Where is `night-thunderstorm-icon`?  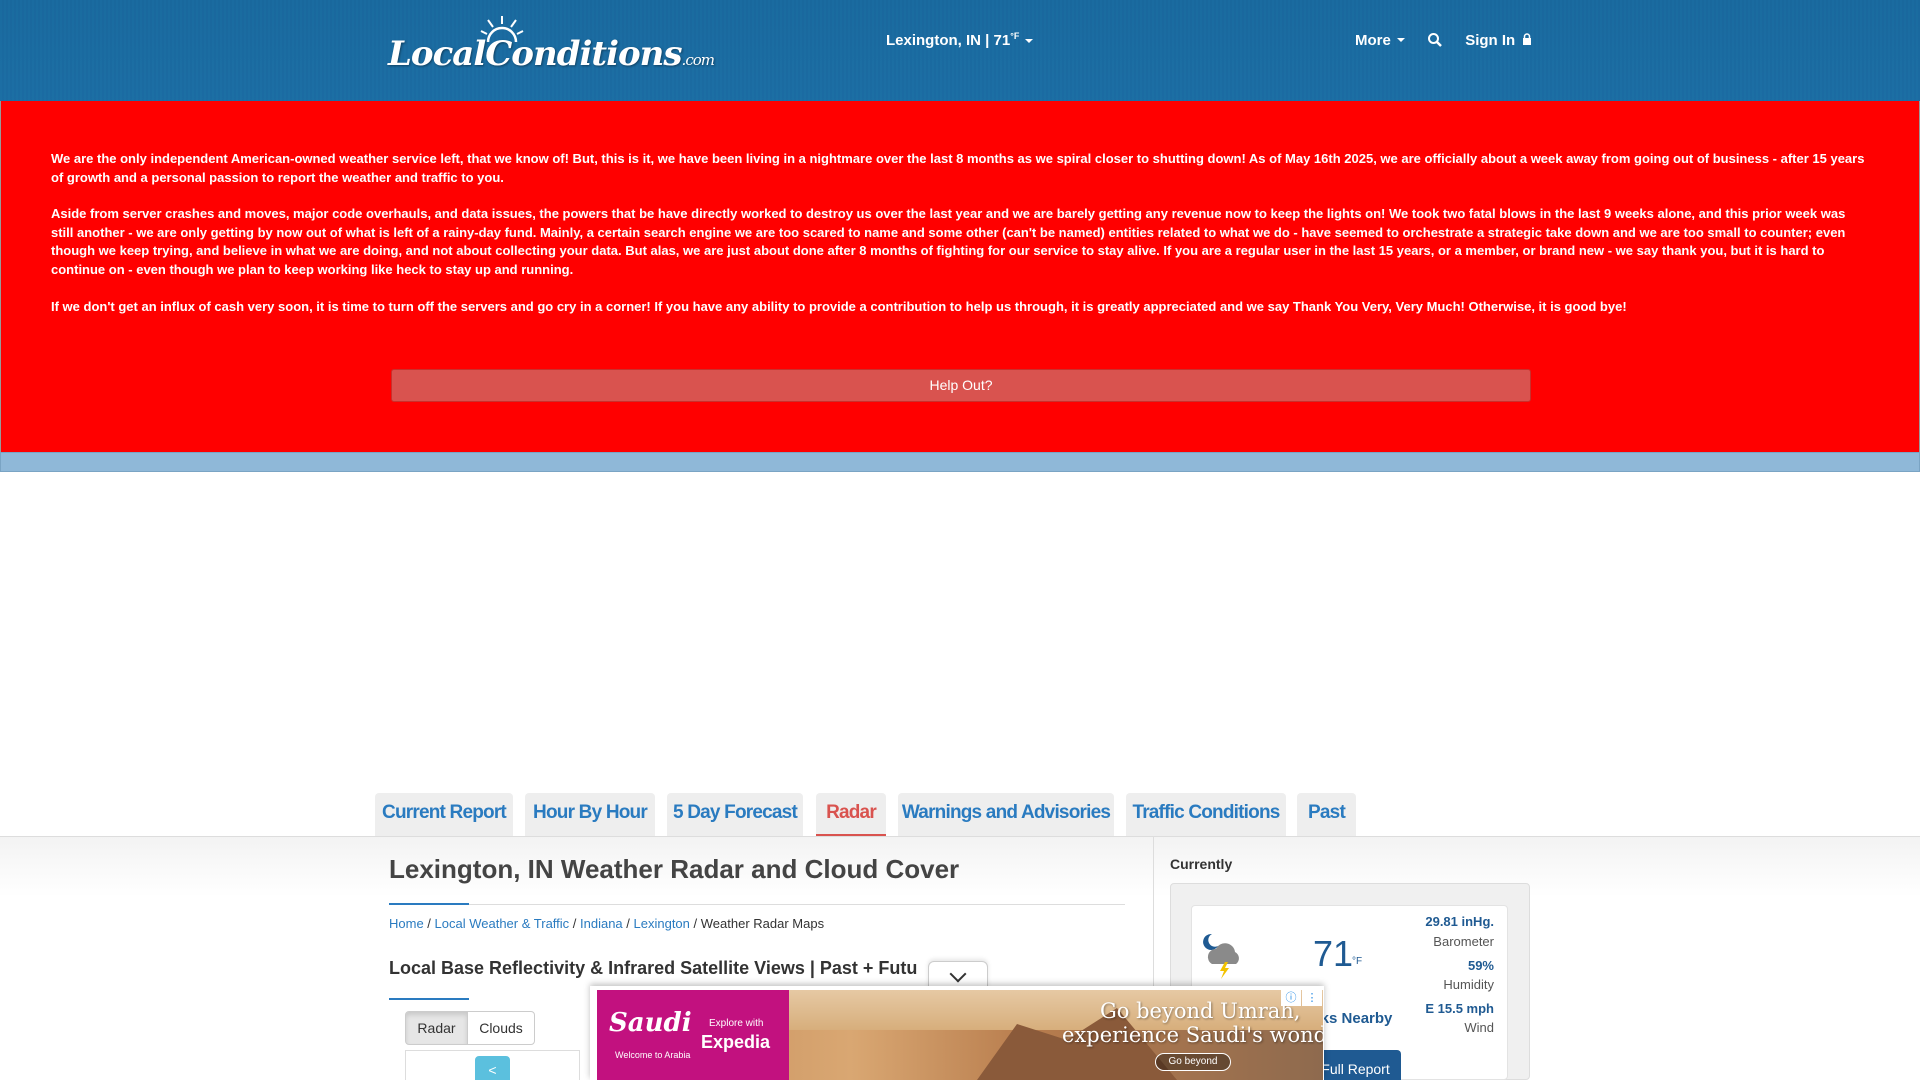 night-thunderstorm-icon is located at coordinates (1221, 956).